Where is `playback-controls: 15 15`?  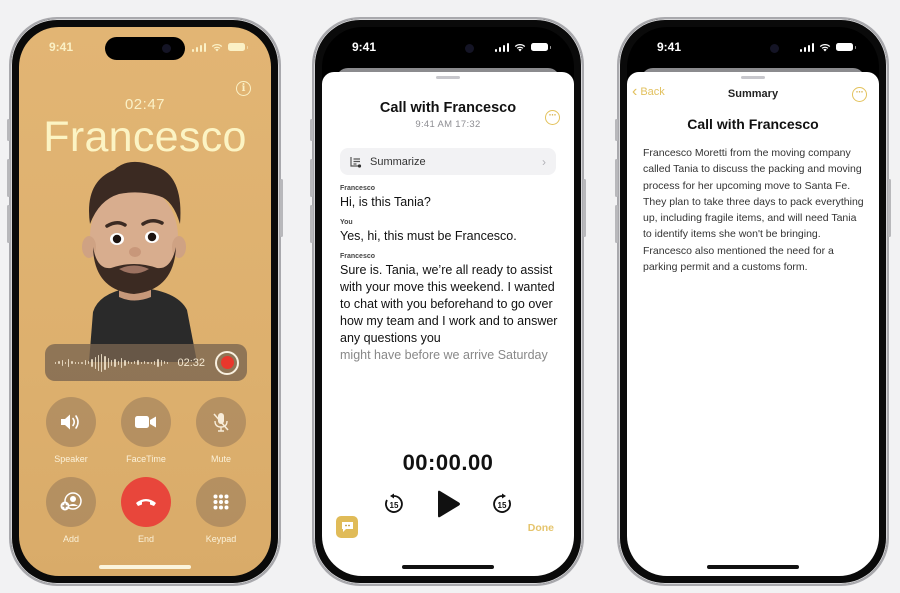
playback-controls: 15 15 is located at coordinates (448, 504).